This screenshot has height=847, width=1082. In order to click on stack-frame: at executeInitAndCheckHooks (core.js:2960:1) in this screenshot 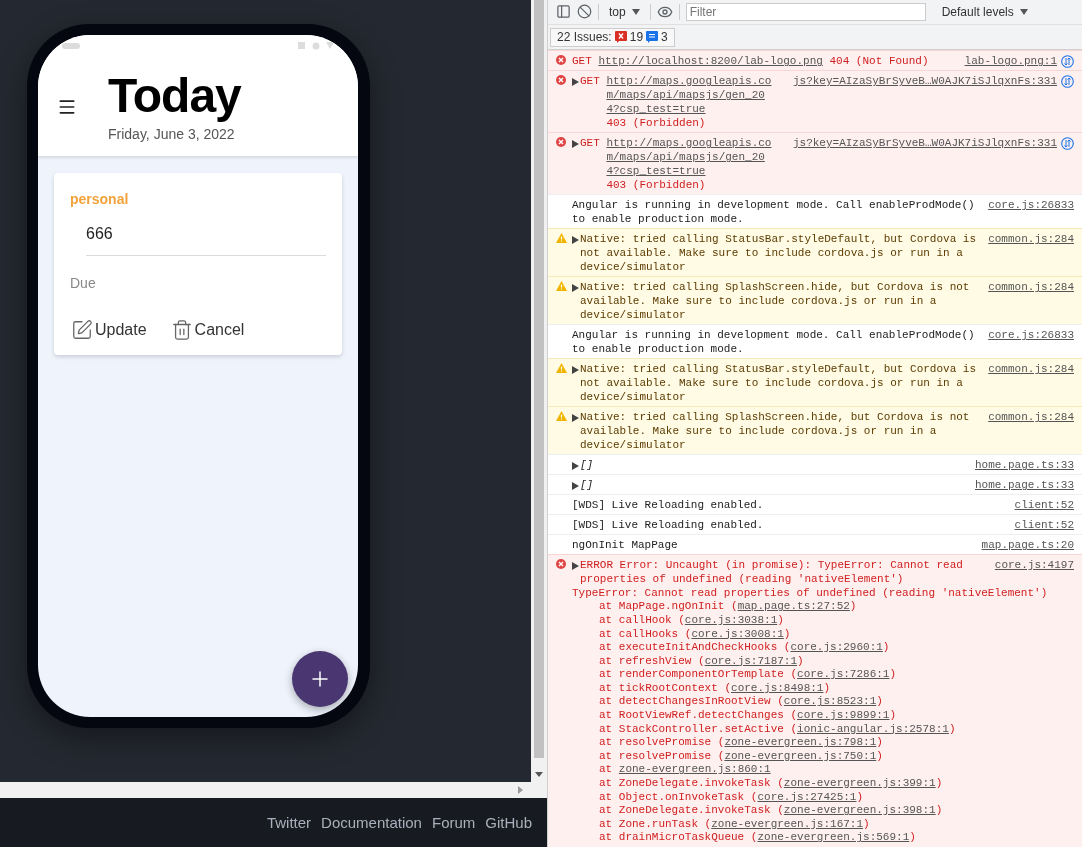, I will do `click(815, 648)`.